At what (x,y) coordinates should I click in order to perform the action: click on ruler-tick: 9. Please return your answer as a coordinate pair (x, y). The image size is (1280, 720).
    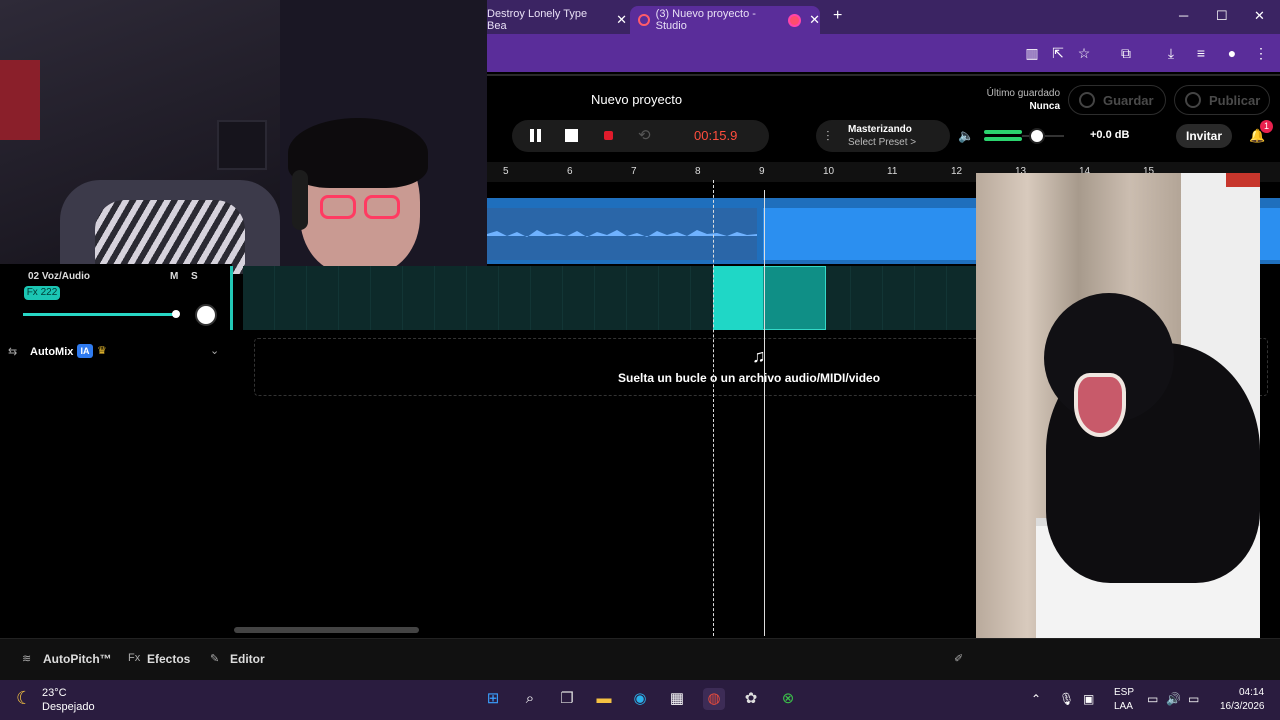
    Looking at the image, I should click on (762, 171).